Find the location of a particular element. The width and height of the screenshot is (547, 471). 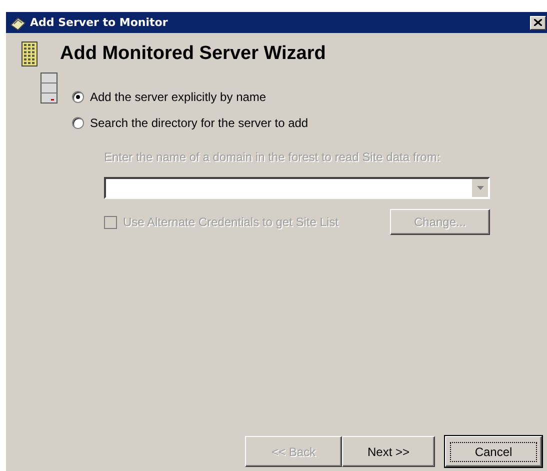

server-icon is located at coordinates (49, 88).